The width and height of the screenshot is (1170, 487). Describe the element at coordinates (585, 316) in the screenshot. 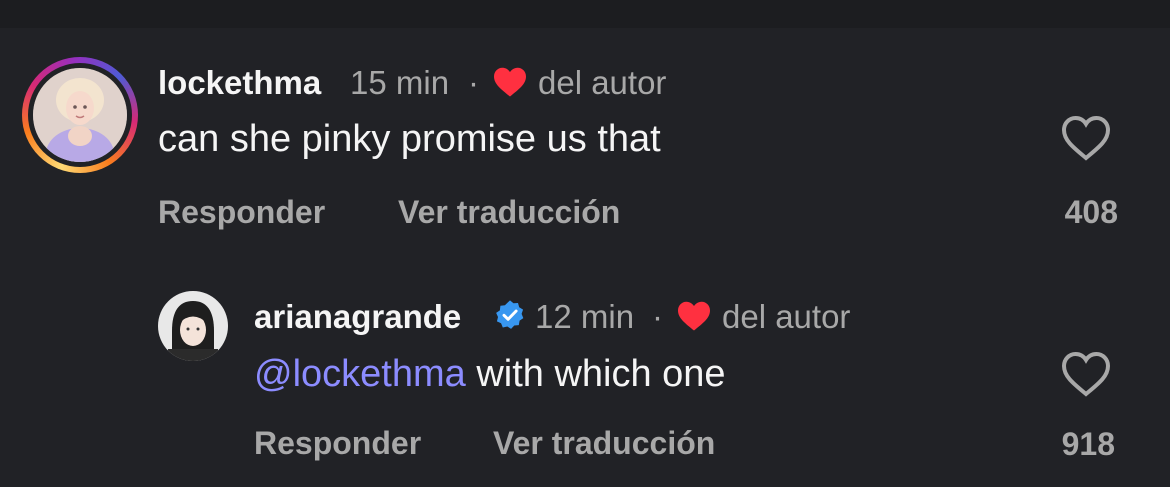

I see `reply-time: 12 min` at that location.